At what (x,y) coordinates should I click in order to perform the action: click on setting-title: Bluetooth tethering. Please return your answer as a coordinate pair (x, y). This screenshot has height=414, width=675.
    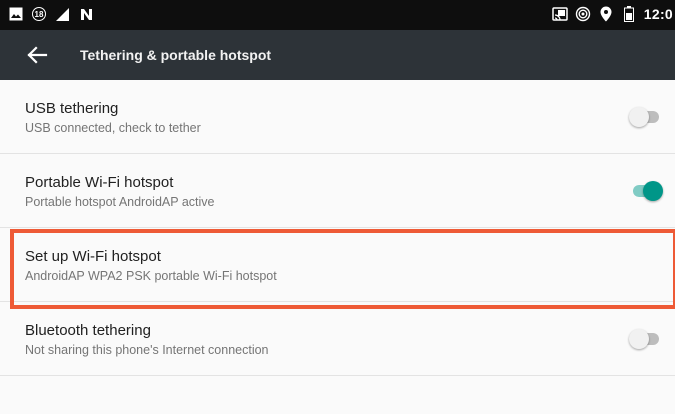
    Looking at the image, I should click on (88, 330).